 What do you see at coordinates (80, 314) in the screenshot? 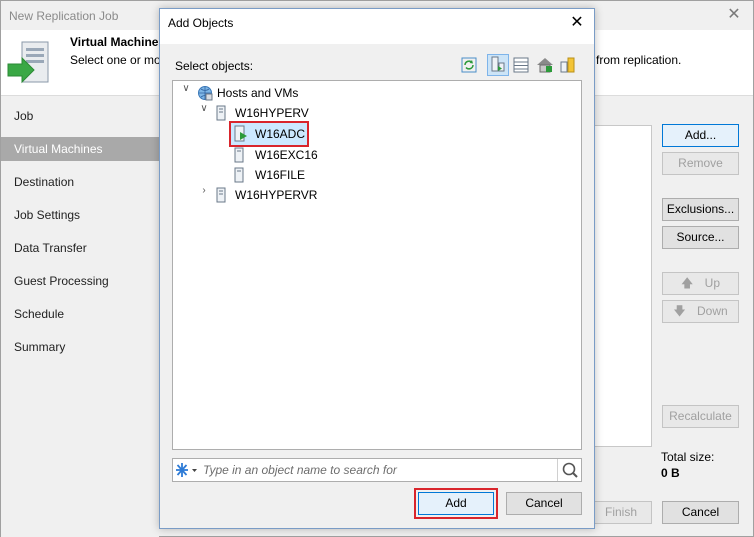
I see `nav-item-schedule: Schedule` at bounding box center [80, 314].